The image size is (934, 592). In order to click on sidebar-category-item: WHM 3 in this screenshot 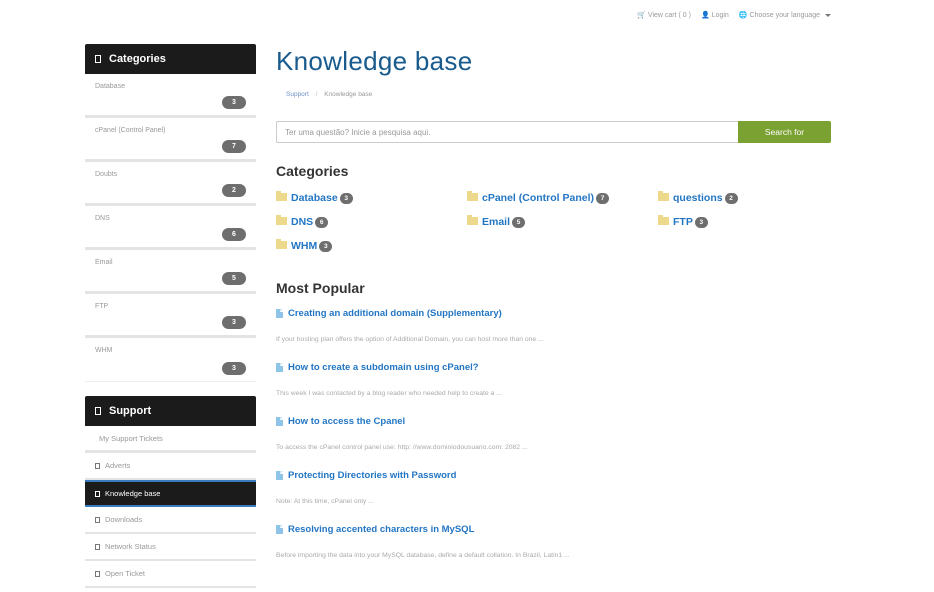, I will do `click(170, 360)`.